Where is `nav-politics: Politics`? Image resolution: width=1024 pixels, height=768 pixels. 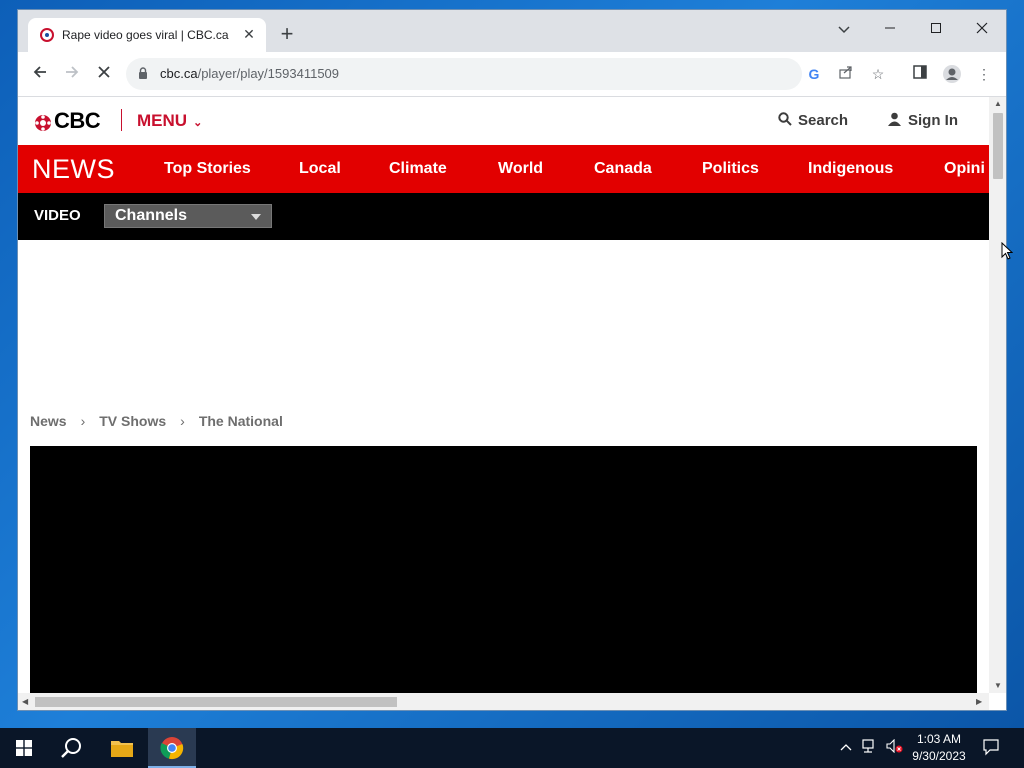 nav-politics: Politics is located at coordinates (730, 169).